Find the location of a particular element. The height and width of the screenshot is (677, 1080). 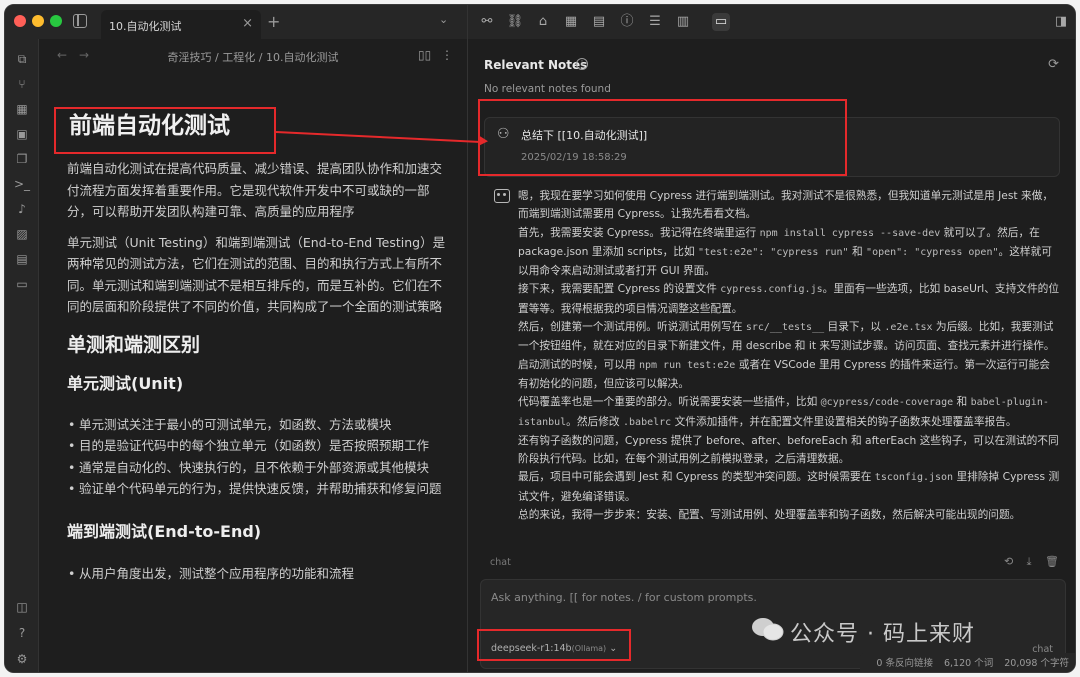

spreadsheet-icon: ▤ is located at coordinates (22, 259).